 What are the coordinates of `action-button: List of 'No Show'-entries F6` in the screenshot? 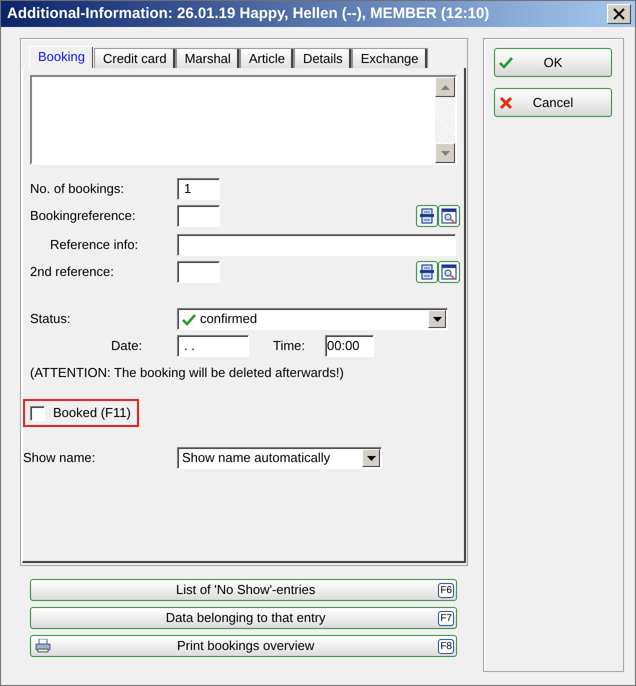 It's located at (243, 590).